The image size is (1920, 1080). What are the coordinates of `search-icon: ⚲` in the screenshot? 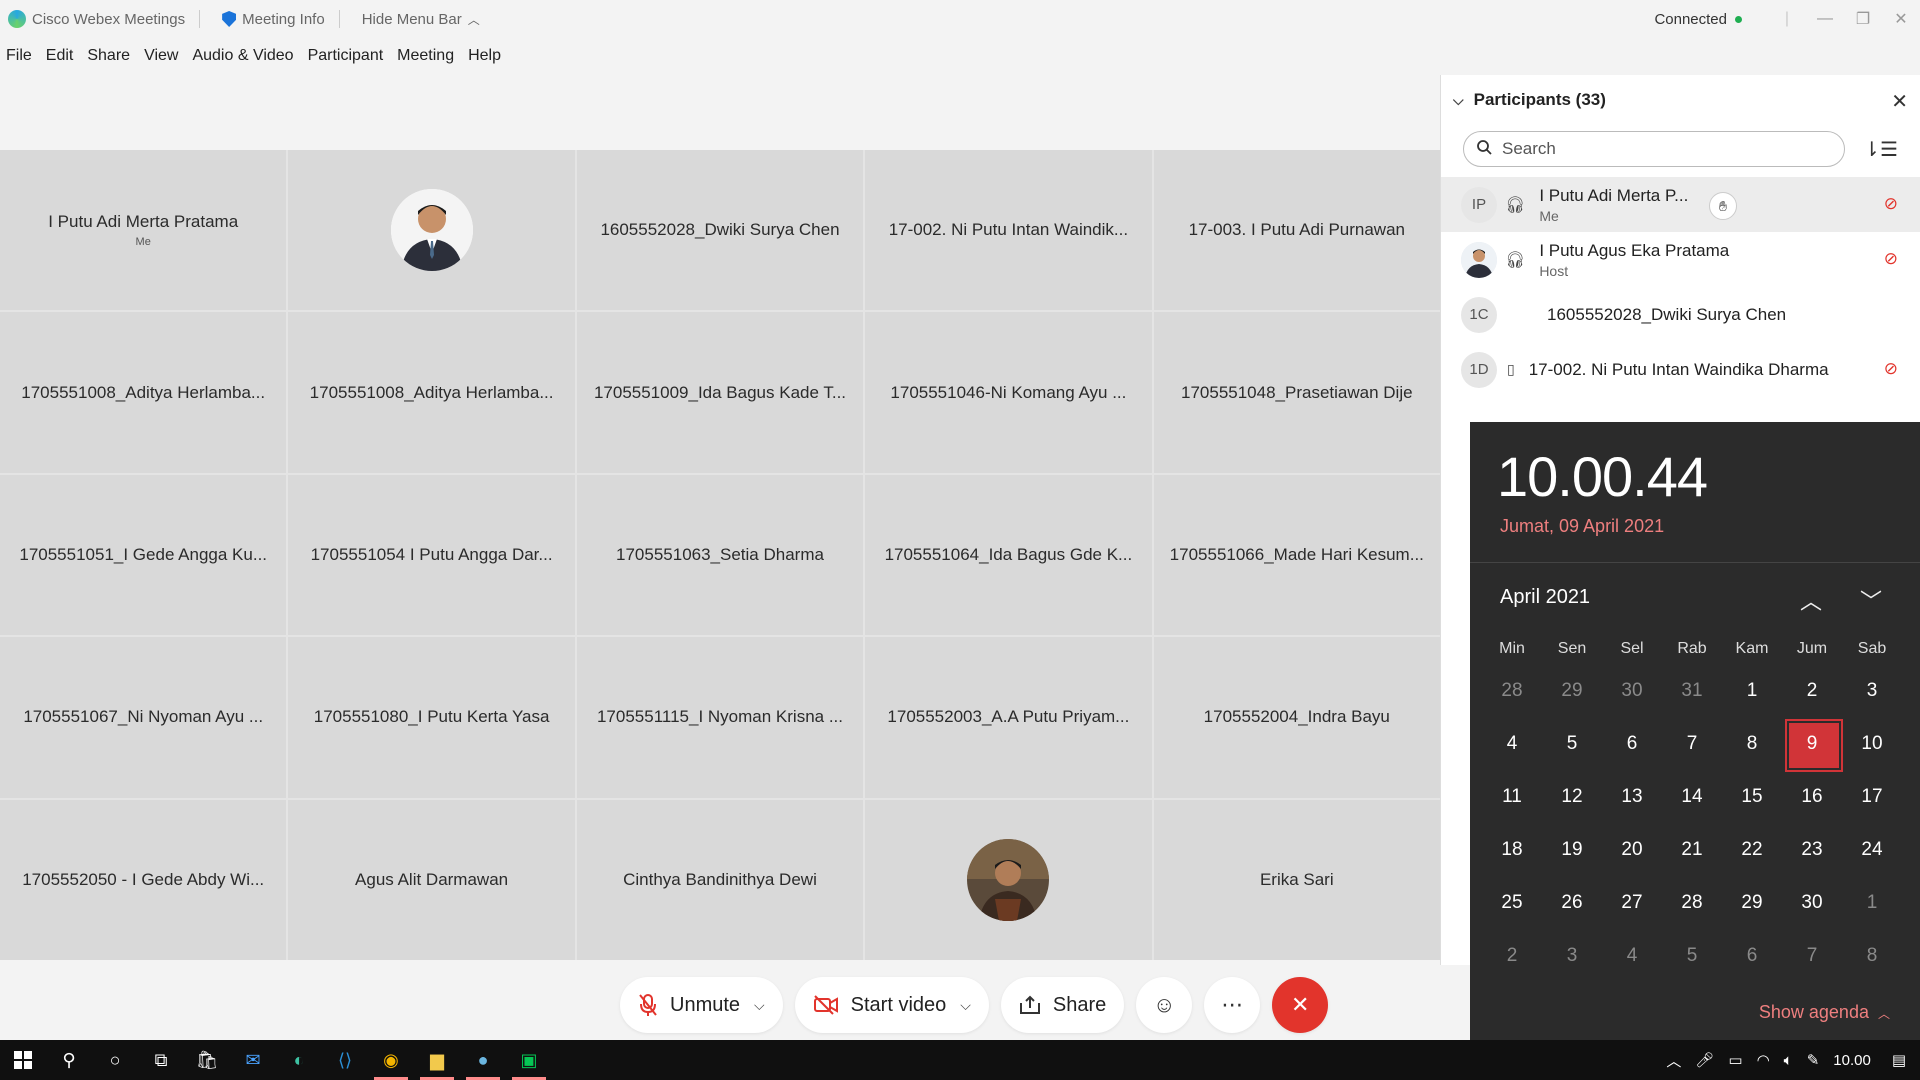 It's located at (69, 1060).